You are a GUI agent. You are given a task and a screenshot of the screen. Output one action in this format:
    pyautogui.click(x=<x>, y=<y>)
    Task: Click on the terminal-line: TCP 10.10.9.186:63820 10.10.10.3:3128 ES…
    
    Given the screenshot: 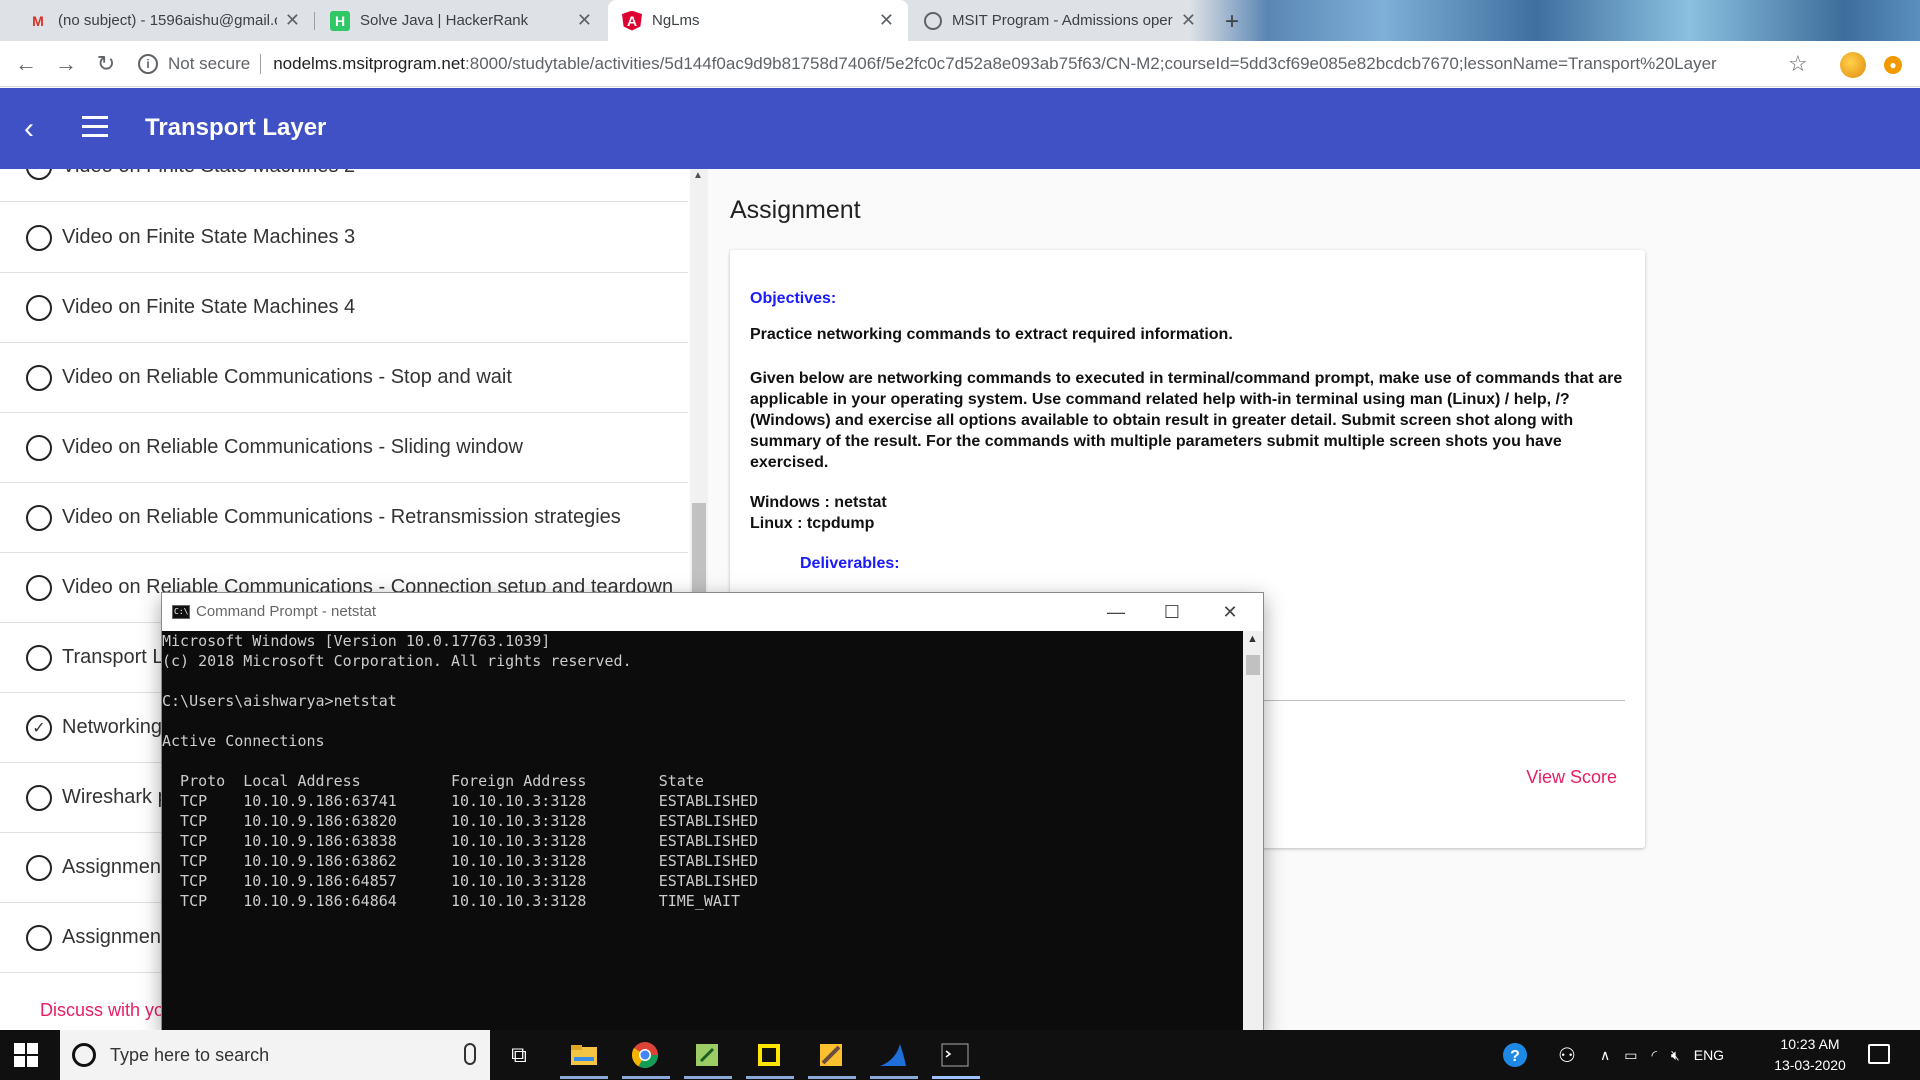 What is the action you would take?
    pyautogui.click(x=460, y=821)
    